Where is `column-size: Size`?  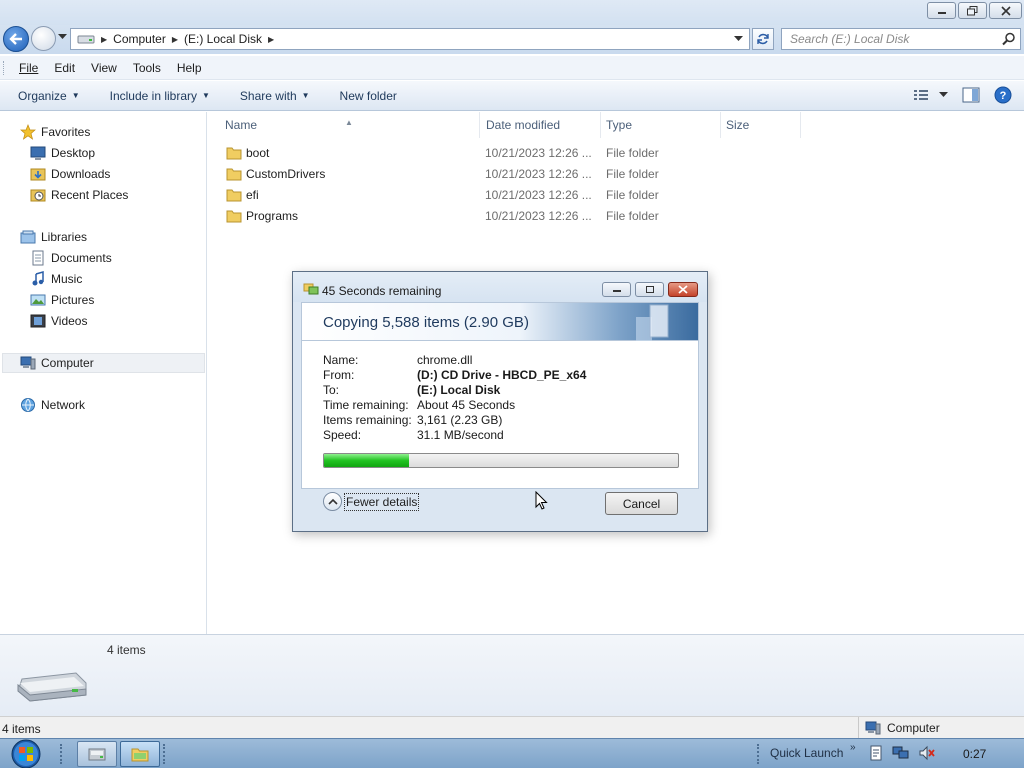
column-size: Size is located at coordinates (761, 125).